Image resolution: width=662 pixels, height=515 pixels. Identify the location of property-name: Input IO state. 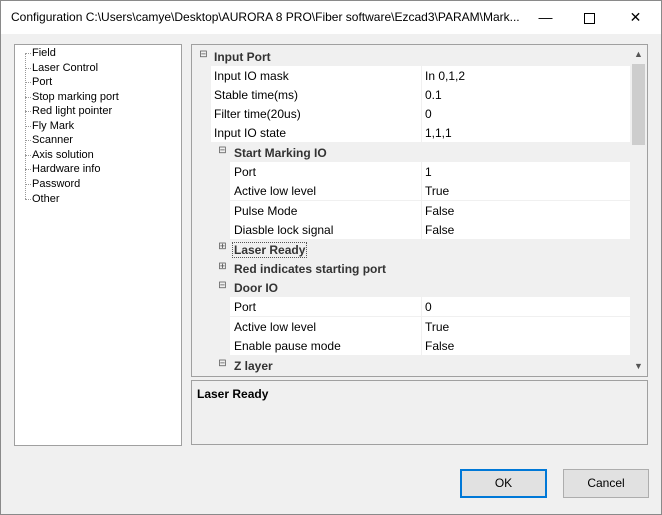
(250, 133).